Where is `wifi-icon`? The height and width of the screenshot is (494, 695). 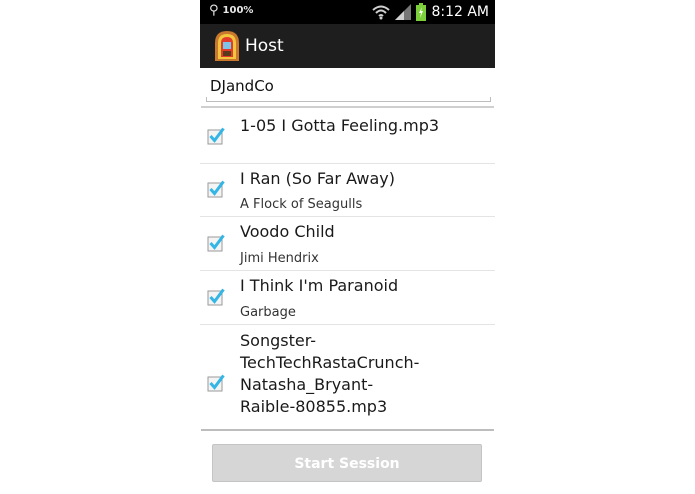 wifi-icon is located at coordinates (381, 12).